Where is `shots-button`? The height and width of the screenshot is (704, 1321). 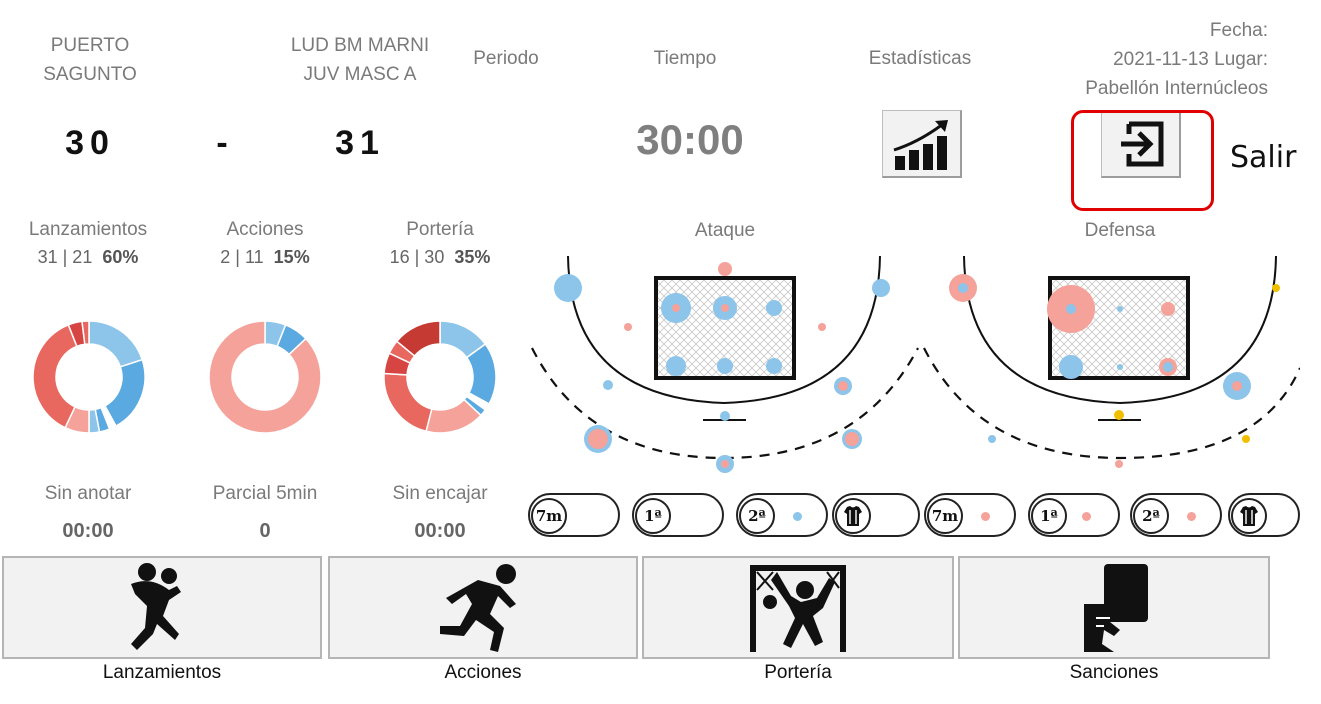
shots-button is located at coordinates (162, 607).